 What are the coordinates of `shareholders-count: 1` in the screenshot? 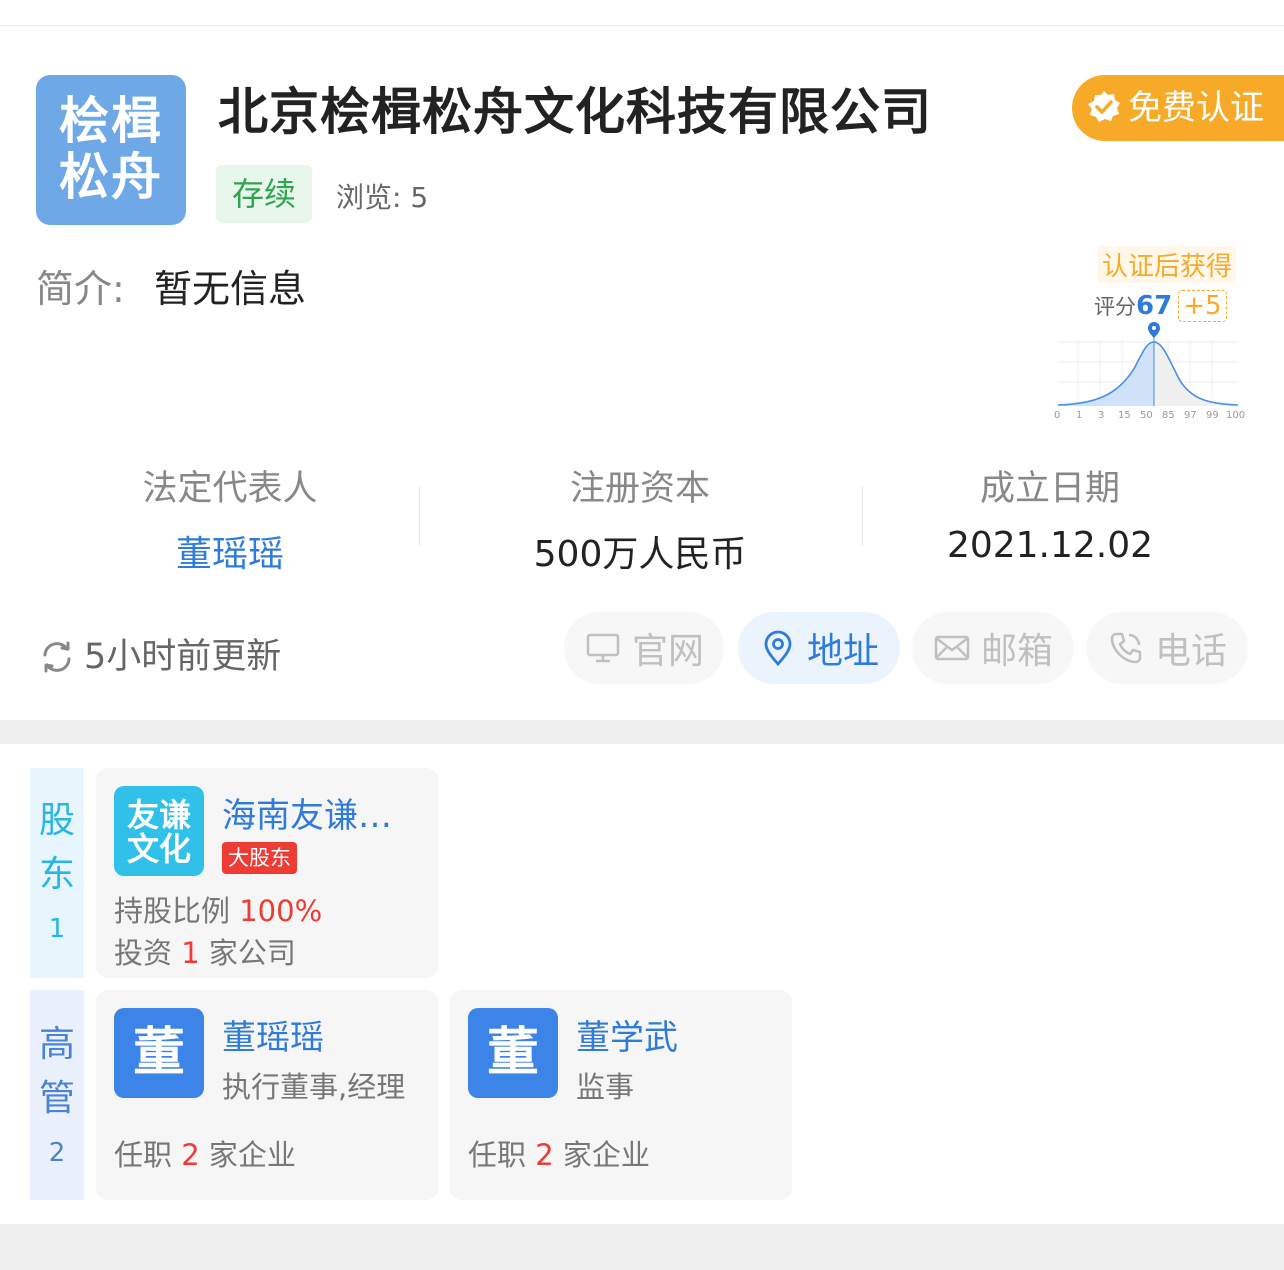 It's located at (57, 929).